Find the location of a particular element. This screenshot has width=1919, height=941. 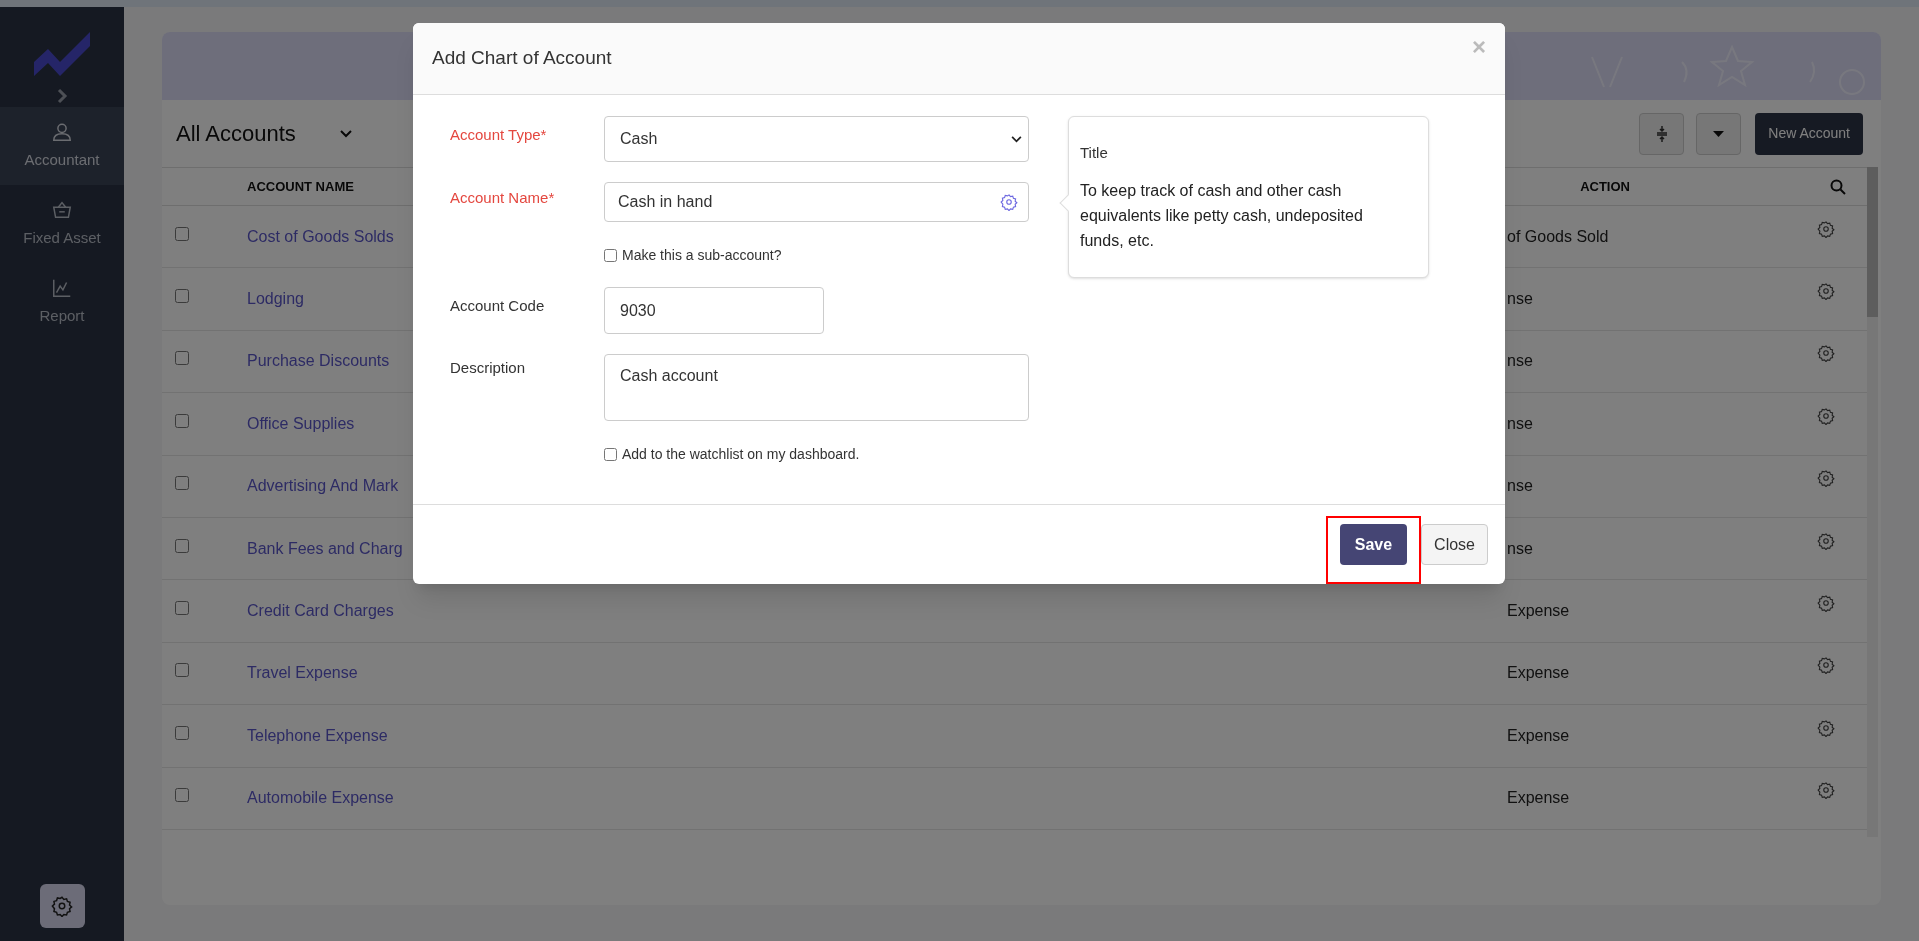

account-link: Bank Fees and Charg is located at coordinates (330, 548).